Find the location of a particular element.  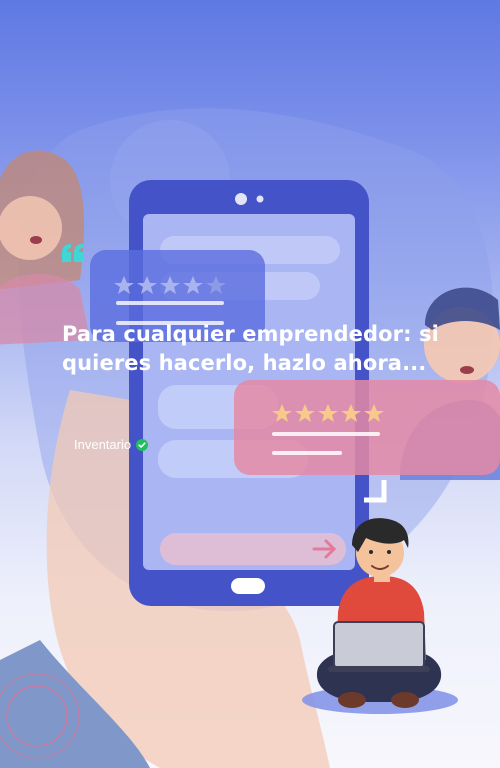

corner-bracket-icon is located at coordinates (375, 491).